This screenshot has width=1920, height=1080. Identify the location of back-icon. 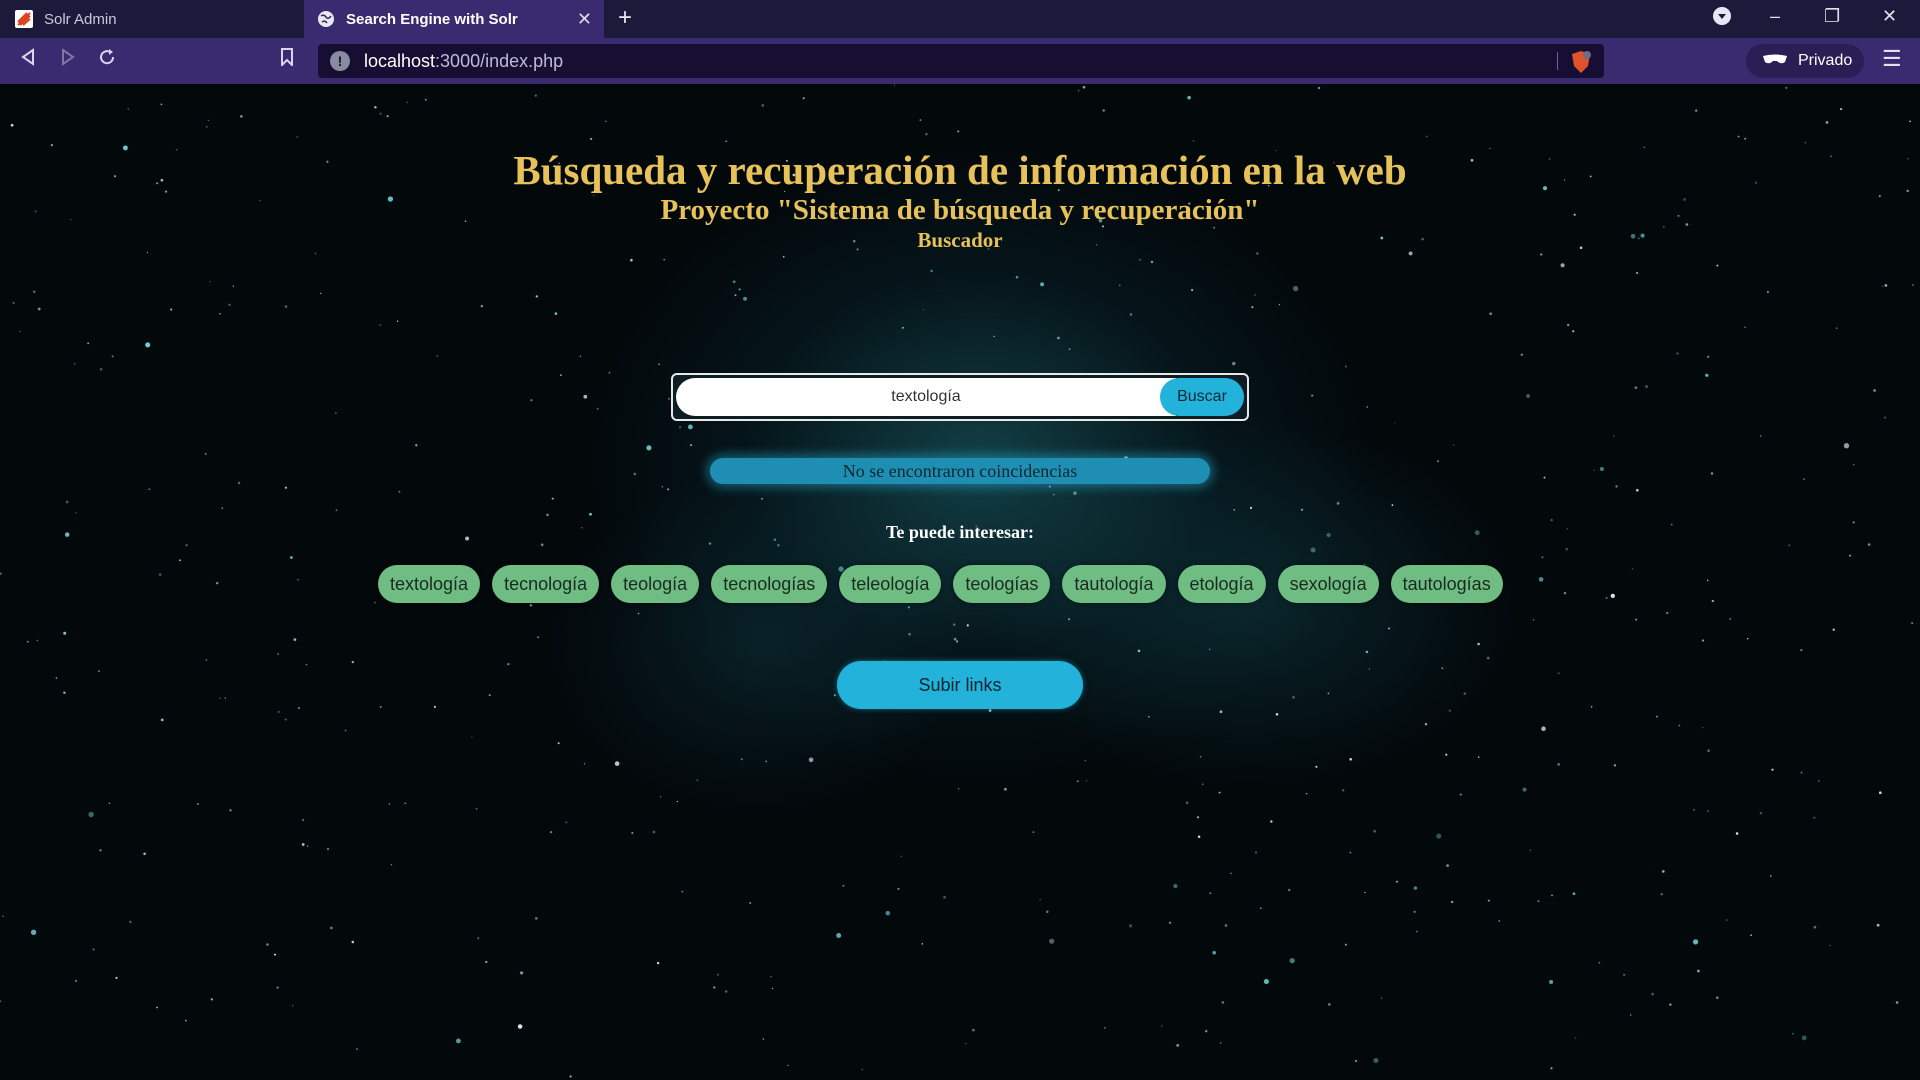
(28, 60).